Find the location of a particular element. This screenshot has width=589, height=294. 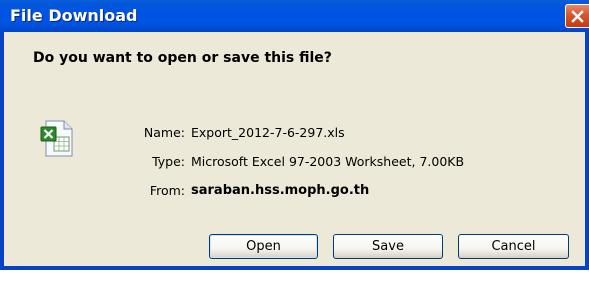

close-icon is located at coordinates (577, 16).